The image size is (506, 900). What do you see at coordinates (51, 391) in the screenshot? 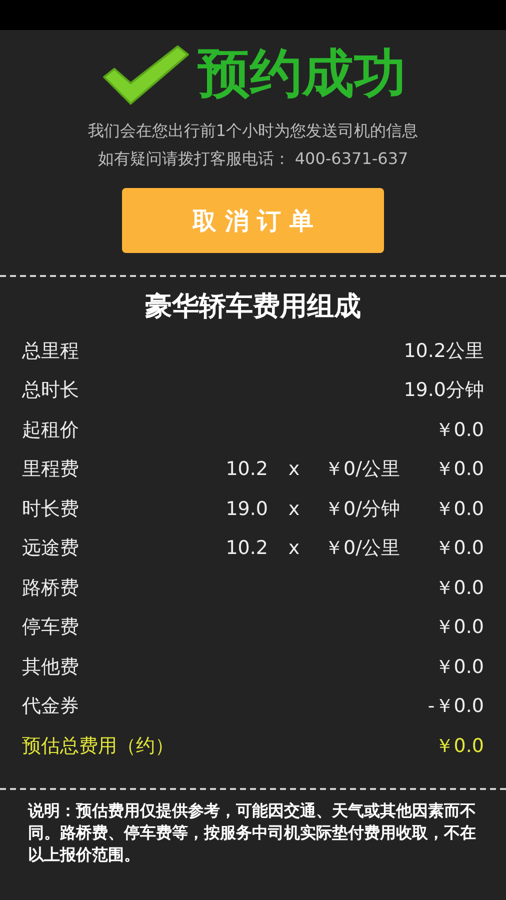
I see `fee-label: 总时长` at bounding box center [51, 391].